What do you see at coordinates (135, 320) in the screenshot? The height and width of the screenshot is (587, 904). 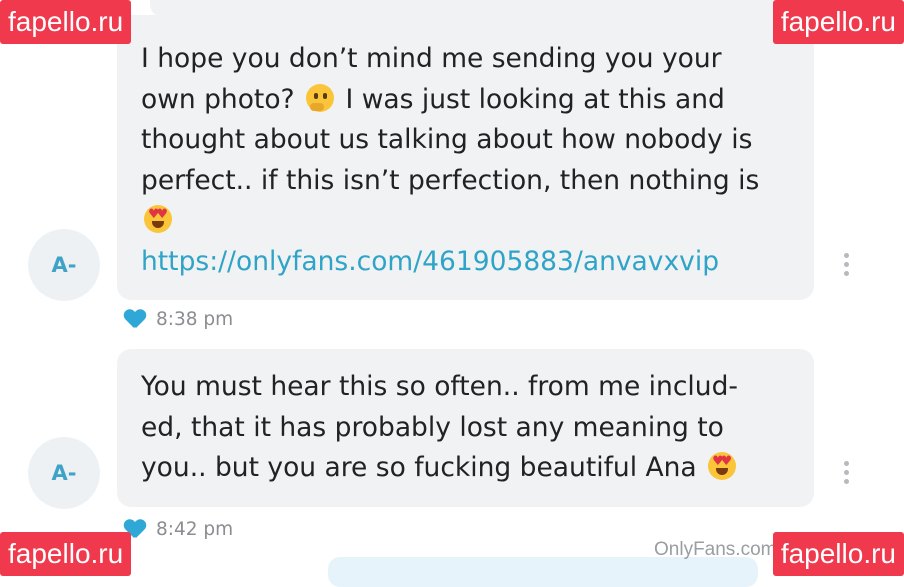 I see `heart-icon` at bounding box center [135, 320].